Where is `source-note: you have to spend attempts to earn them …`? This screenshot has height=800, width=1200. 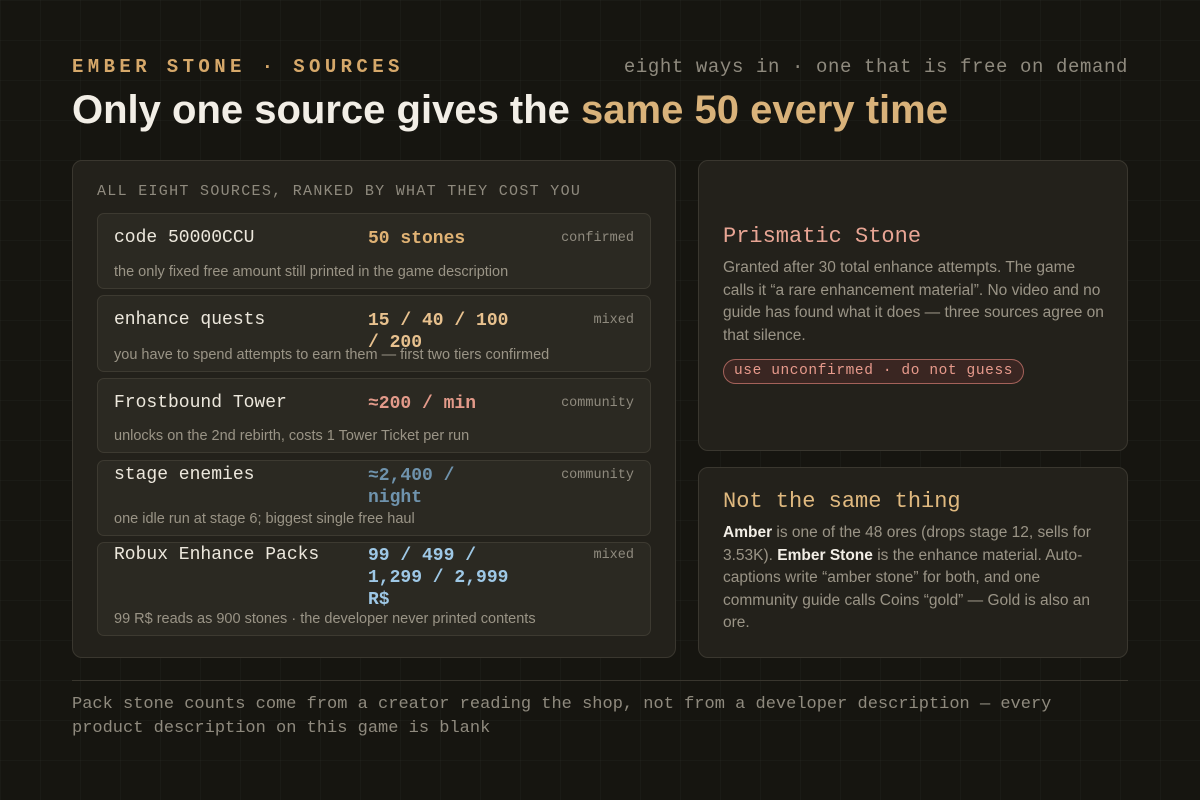 source-note: you have to spend attempts to earn them … is located at coordinates (332, 355).